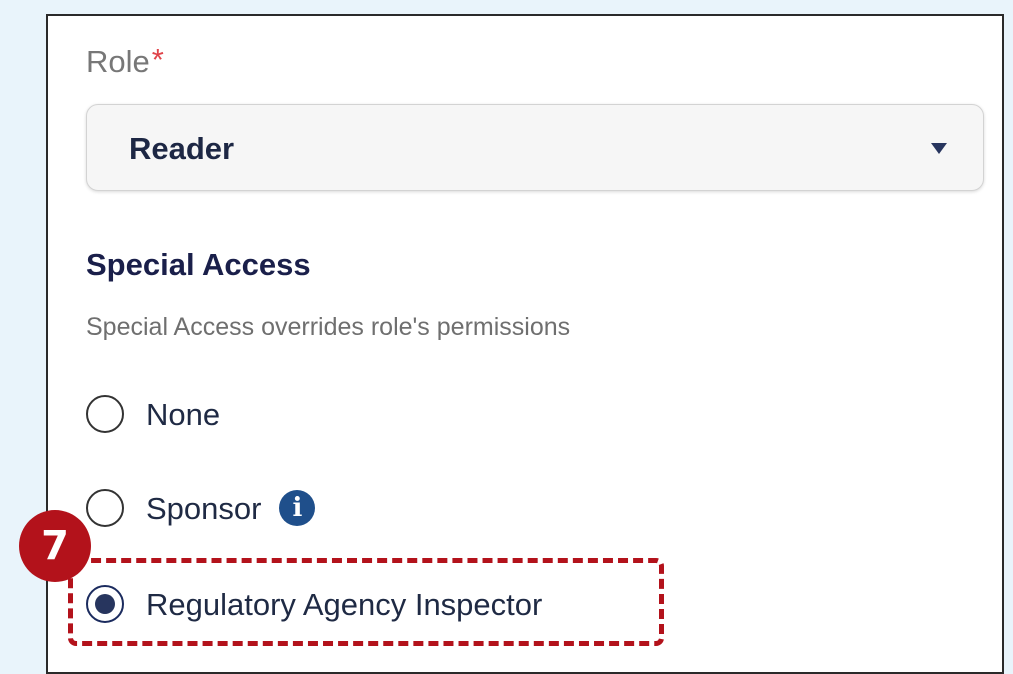  I want to click on radio-label-none: None, so click(183, 414).